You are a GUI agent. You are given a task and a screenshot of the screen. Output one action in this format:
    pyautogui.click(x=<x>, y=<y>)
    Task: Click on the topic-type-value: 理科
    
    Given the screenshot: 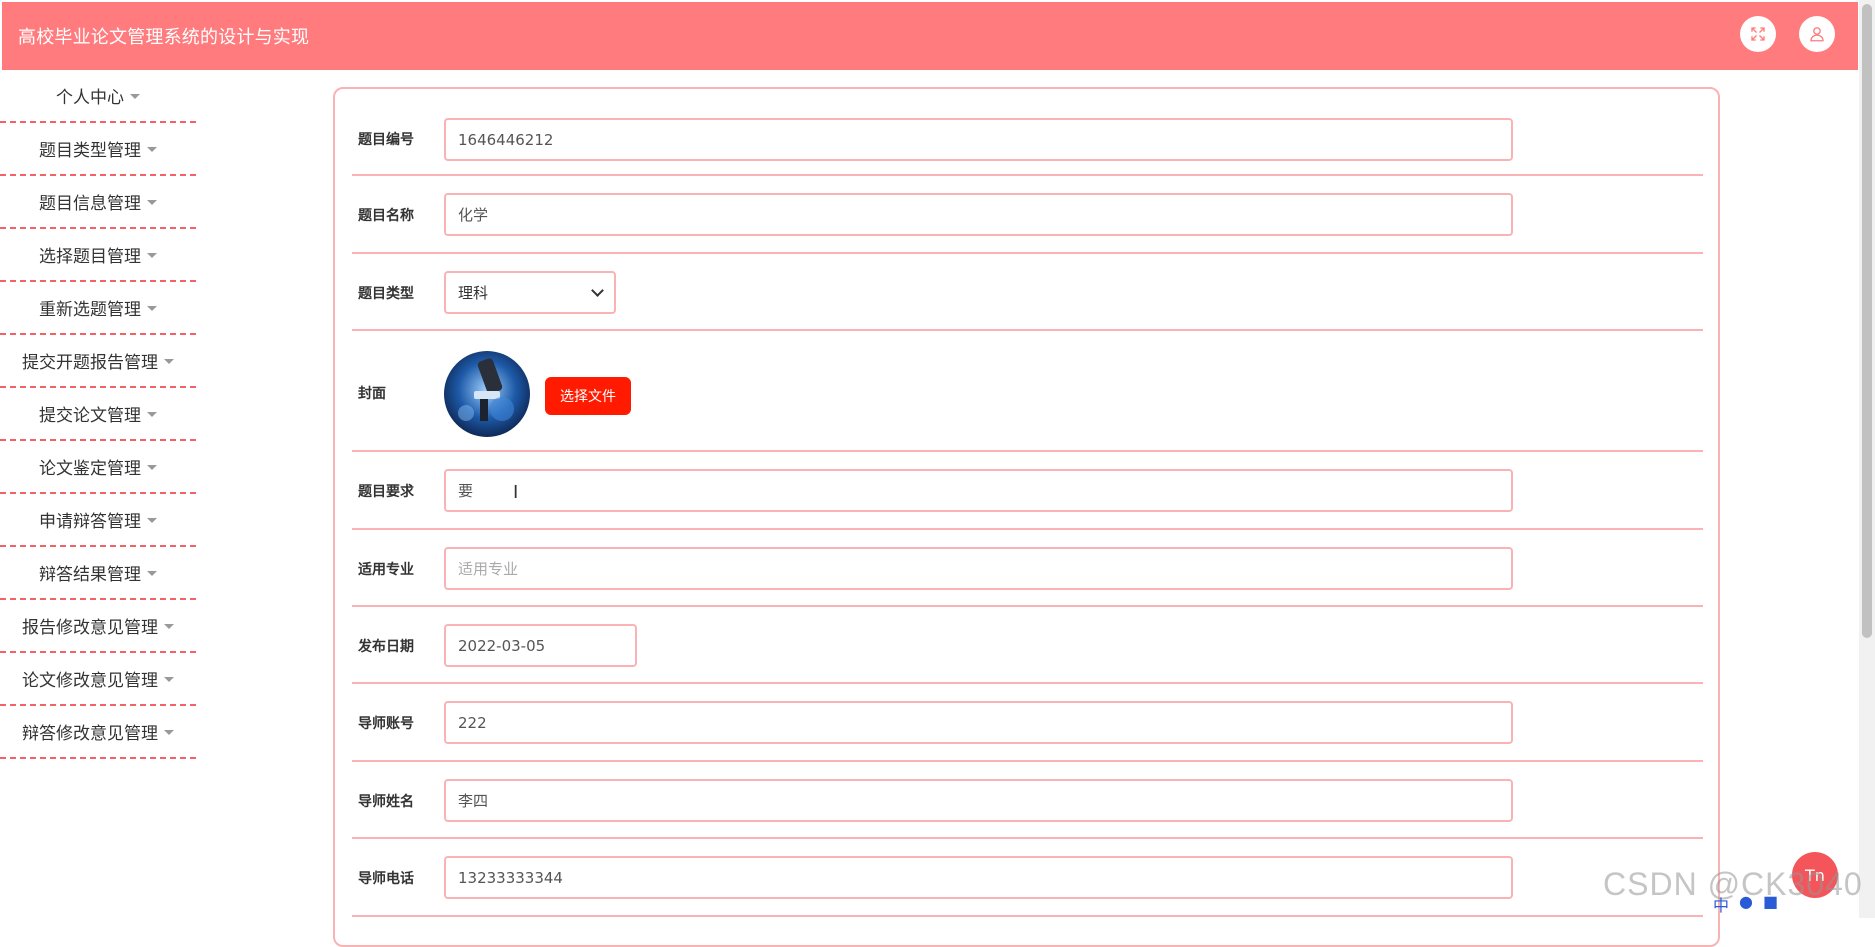 What is the action you would take?
    pyautogui.click(x=473, y=293)
    